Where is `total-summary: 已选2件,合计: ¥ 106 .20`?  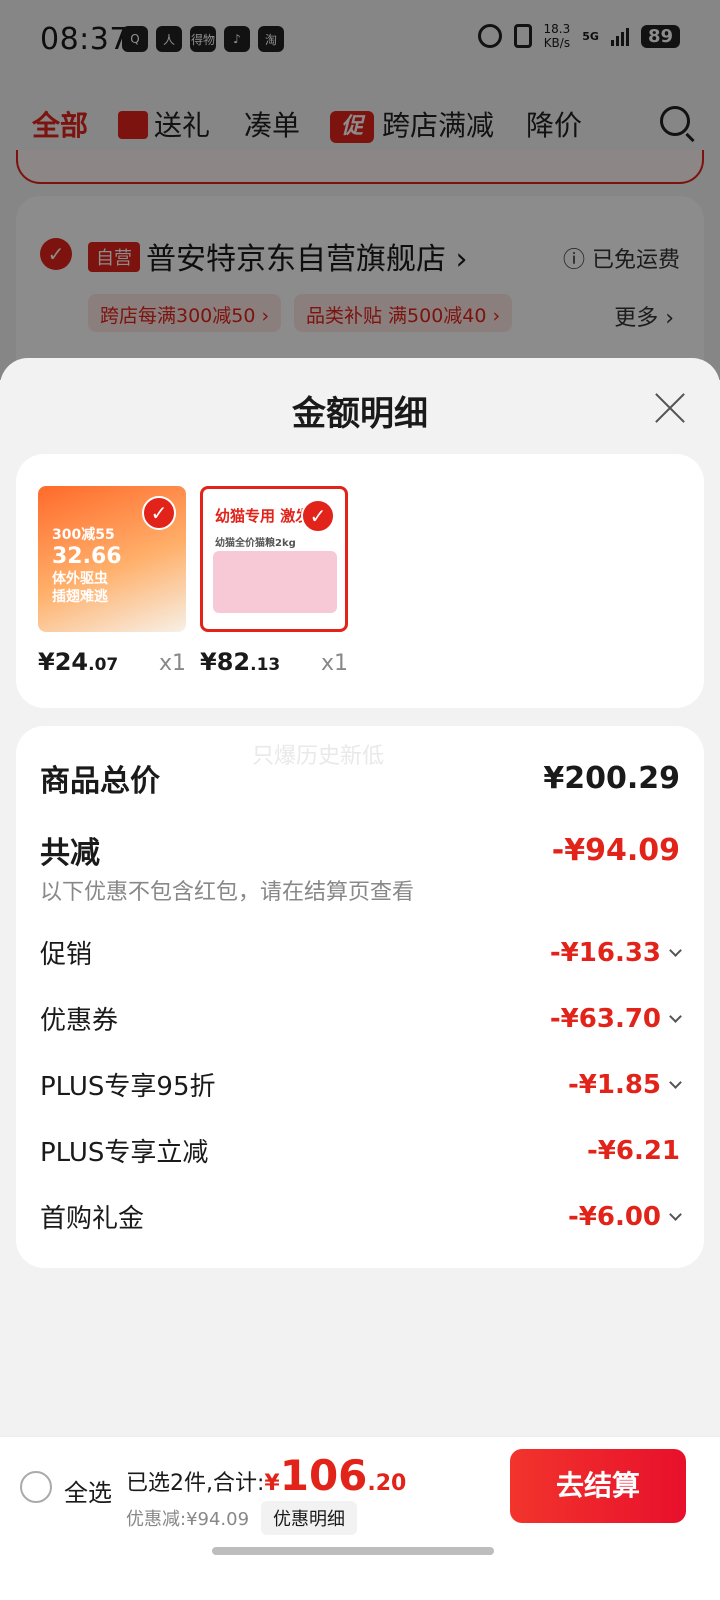 total-summary: 已选2件,合计: ¥ 106 .20 is located at coordinates (266, 1475).